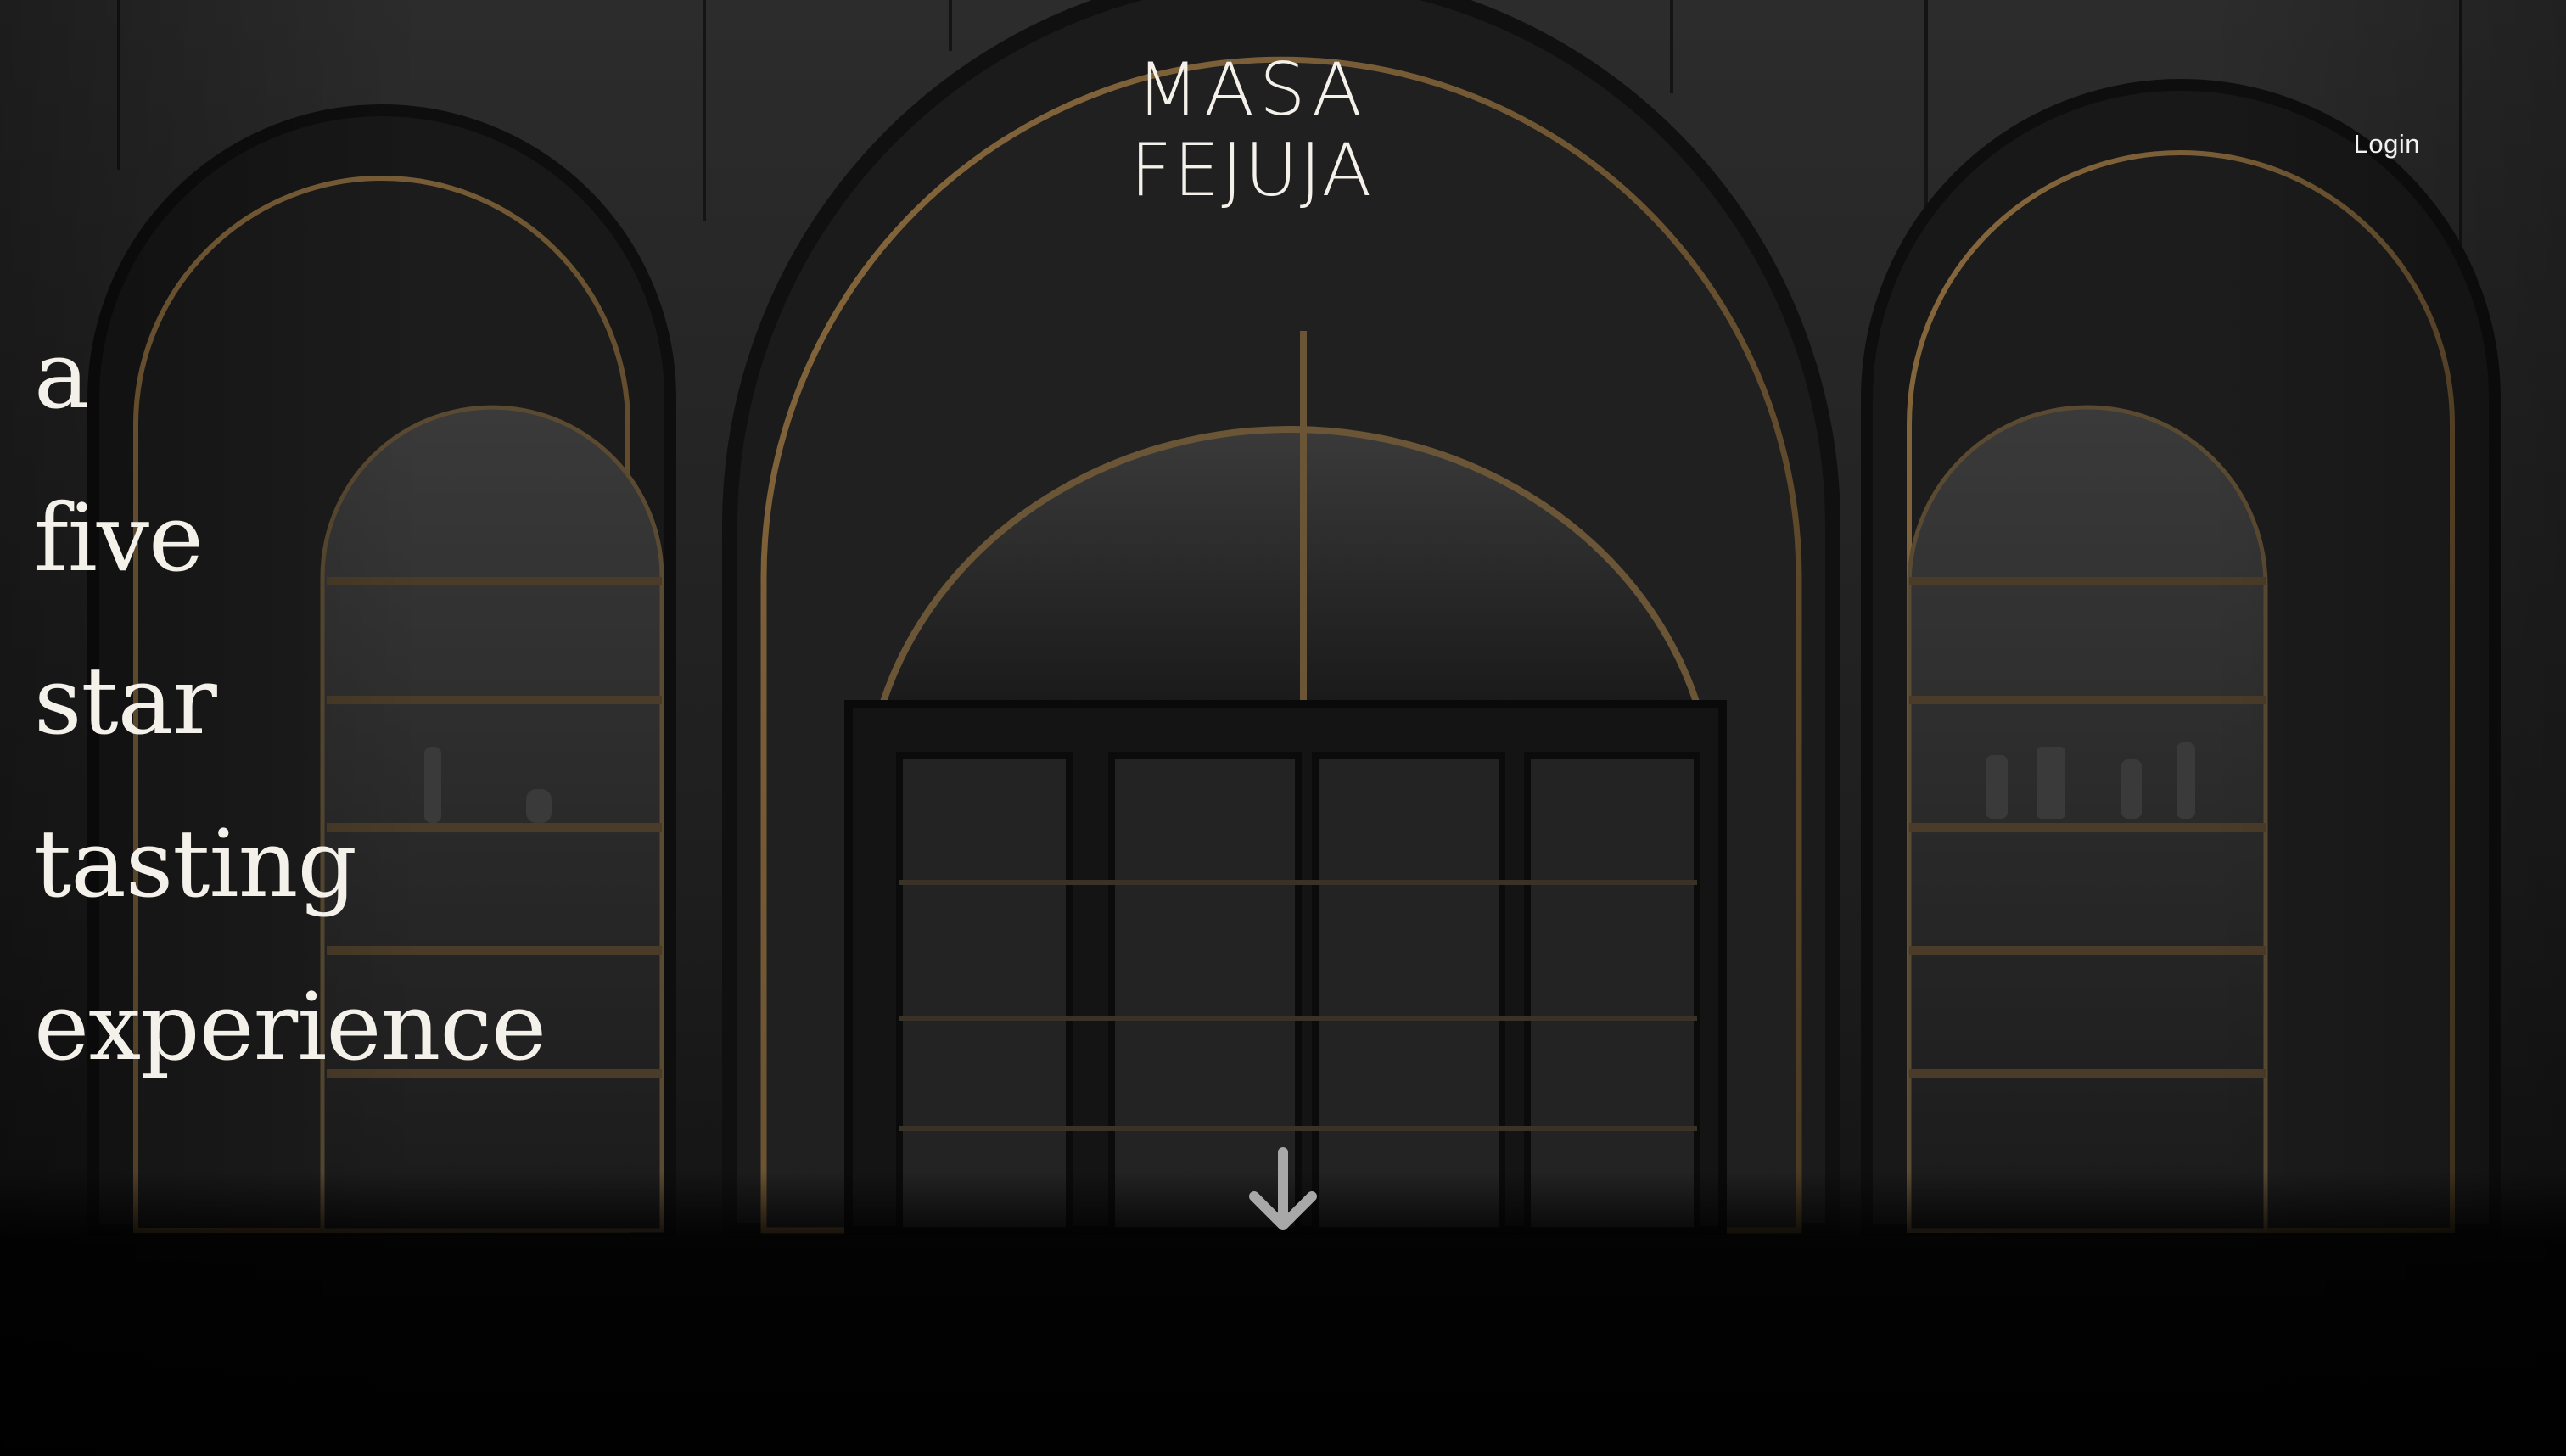 The height and width of the screenshot is (1456, 2566). What do you see at coordinates (119, 538) in the screenshot?
I see `tagline-word: five` at bounding box center [119, 538].